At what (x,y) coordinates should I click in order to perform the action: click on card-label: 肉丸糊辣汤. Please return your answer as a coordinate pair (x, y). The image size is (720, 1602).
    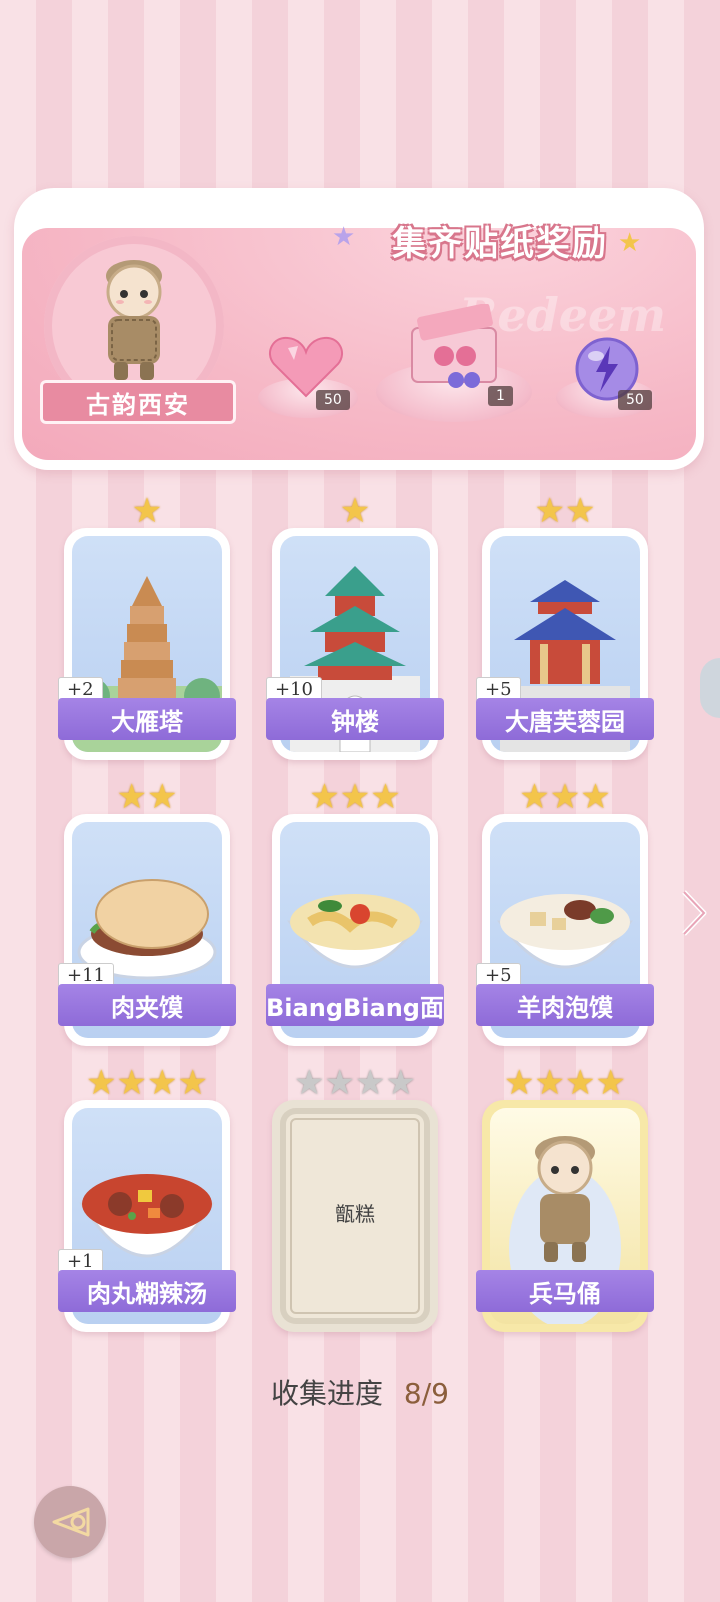
    Looking at the image, I should click on (147, 1291).